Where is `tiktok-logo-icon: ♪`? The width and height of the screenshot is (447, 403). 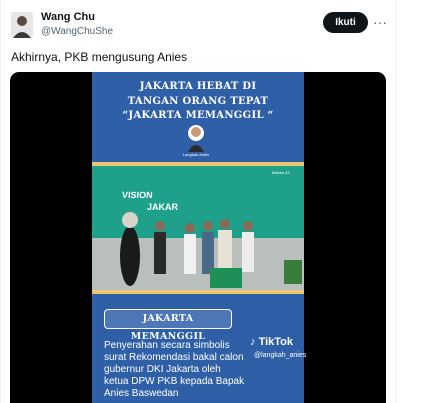
tiktok-logo-icon: ♪ is located at coordinates (253, 342).